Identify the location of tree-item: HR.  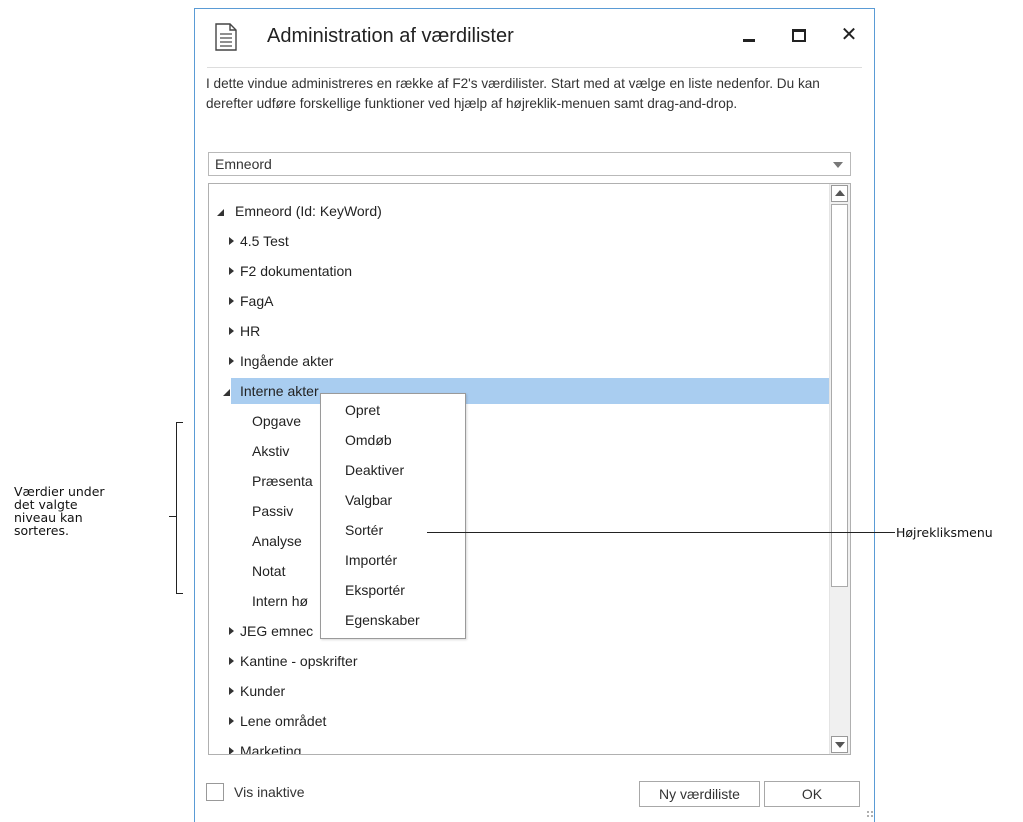
(520, 331).